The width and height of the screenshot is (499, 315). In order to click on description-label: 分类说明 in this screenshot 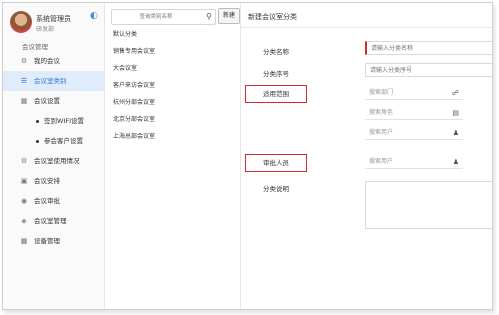, I will do `click(276, 189)`.